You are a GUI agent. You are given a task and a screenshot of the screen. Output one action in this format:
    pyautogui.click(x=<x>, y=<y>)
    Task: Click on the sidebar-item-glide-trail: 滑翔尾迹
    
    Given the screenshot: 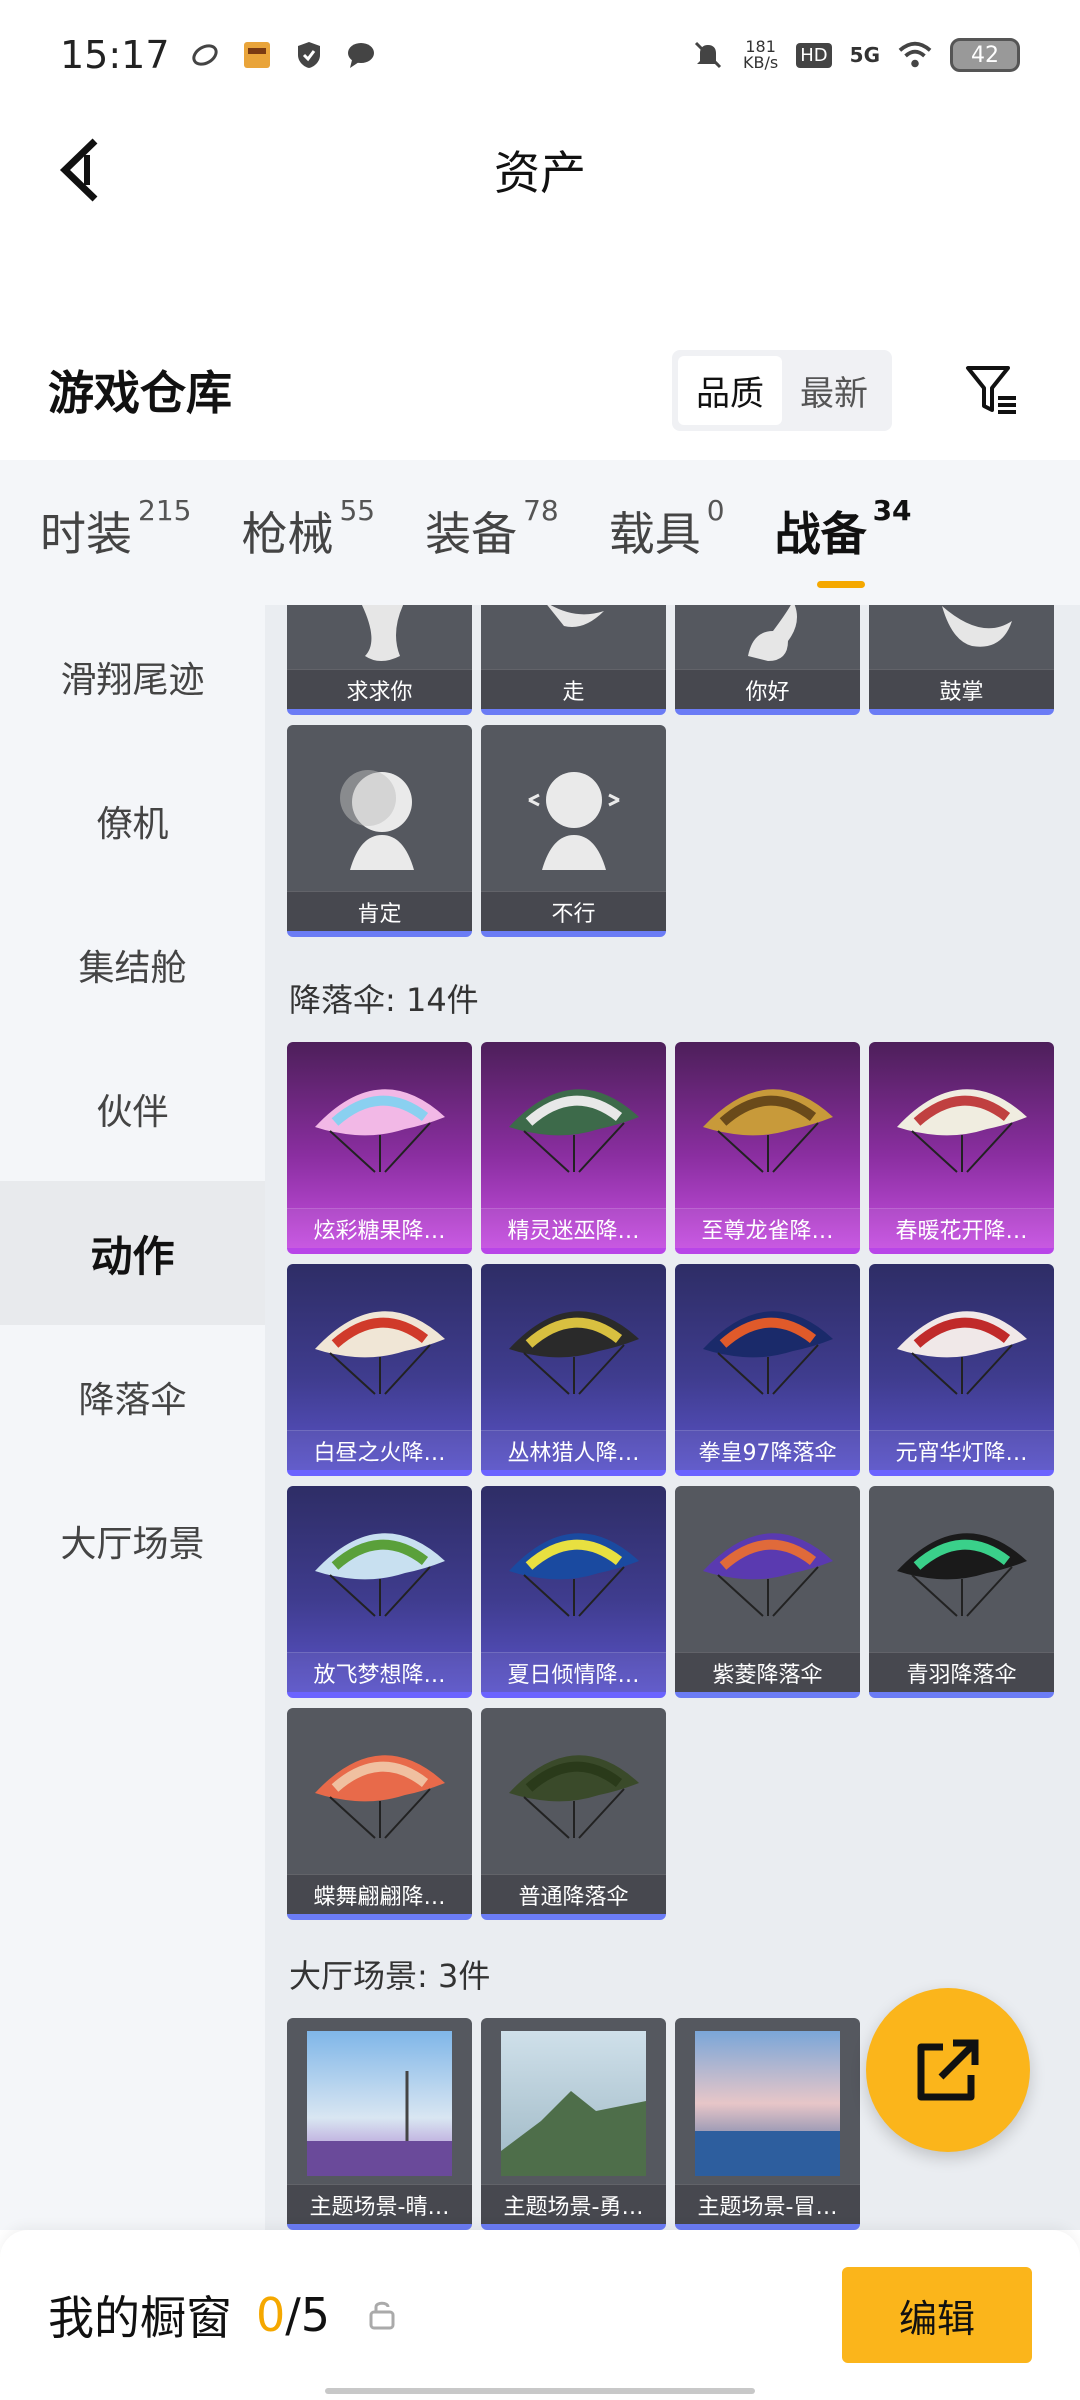 What is the action you would take?
    pyautogui.click(x=132, y=677)
    